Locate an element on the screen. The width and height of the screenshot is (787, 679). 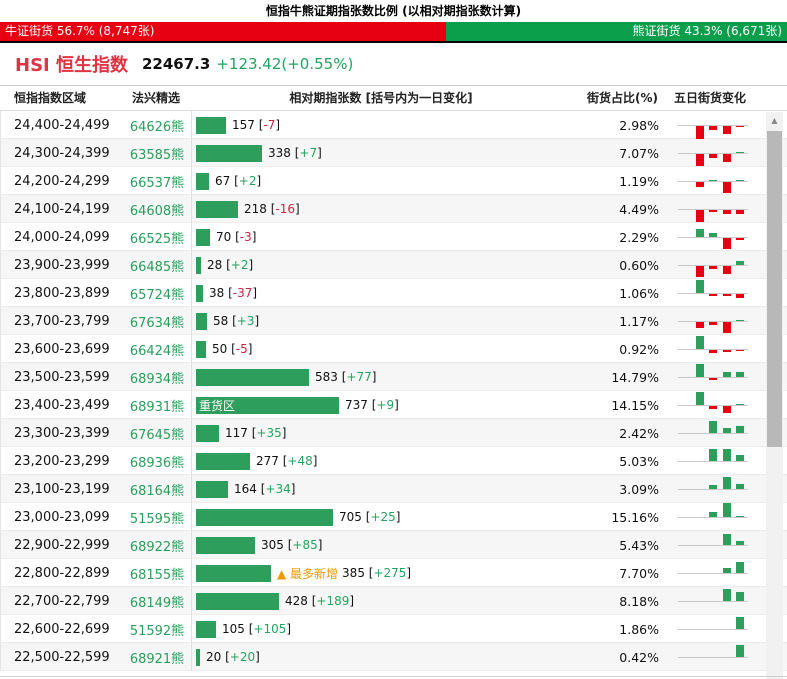
index-change: +123.42(+0.55%) is located at coordinates (285, 64).